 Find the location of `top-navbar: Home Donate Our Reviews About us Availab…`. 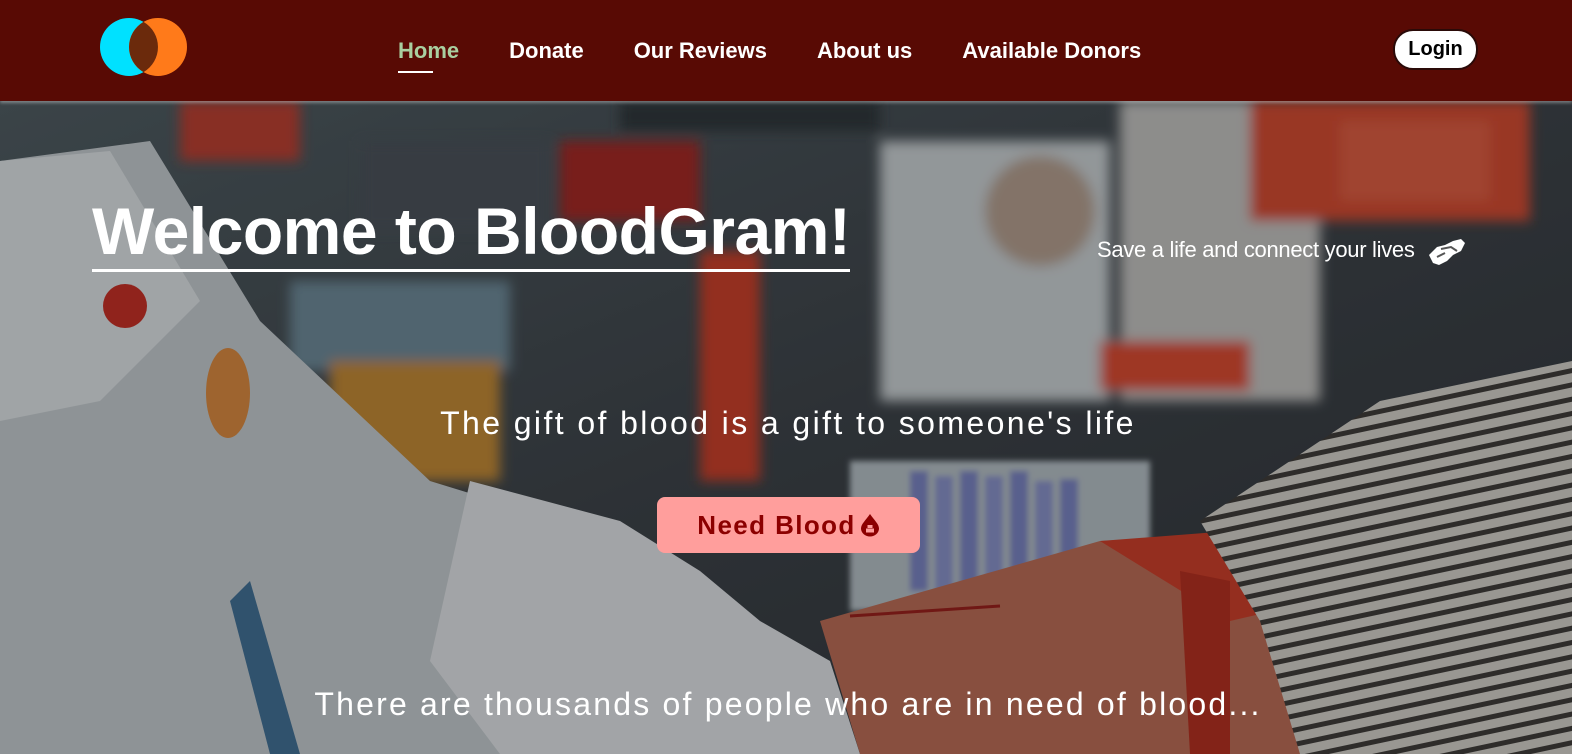

top-navbar: Home Donate Our Reviews About us Availab… is located at coordinates (786, 50).